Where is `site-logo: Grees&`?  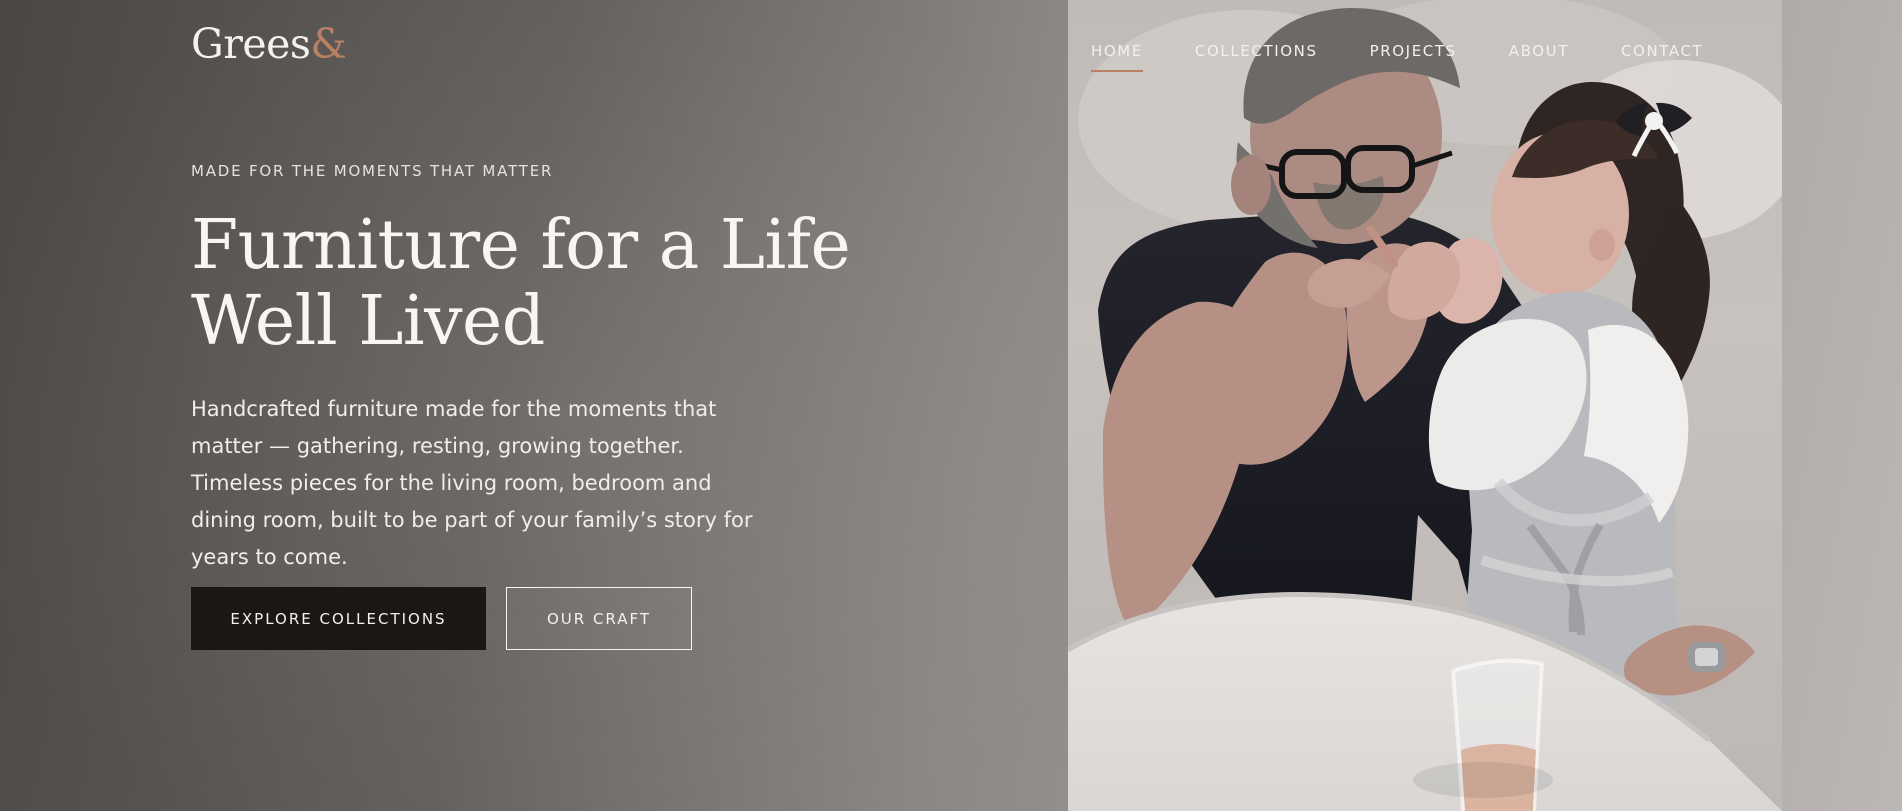 site-logo: Grees& is located at coordinates (269, 44).